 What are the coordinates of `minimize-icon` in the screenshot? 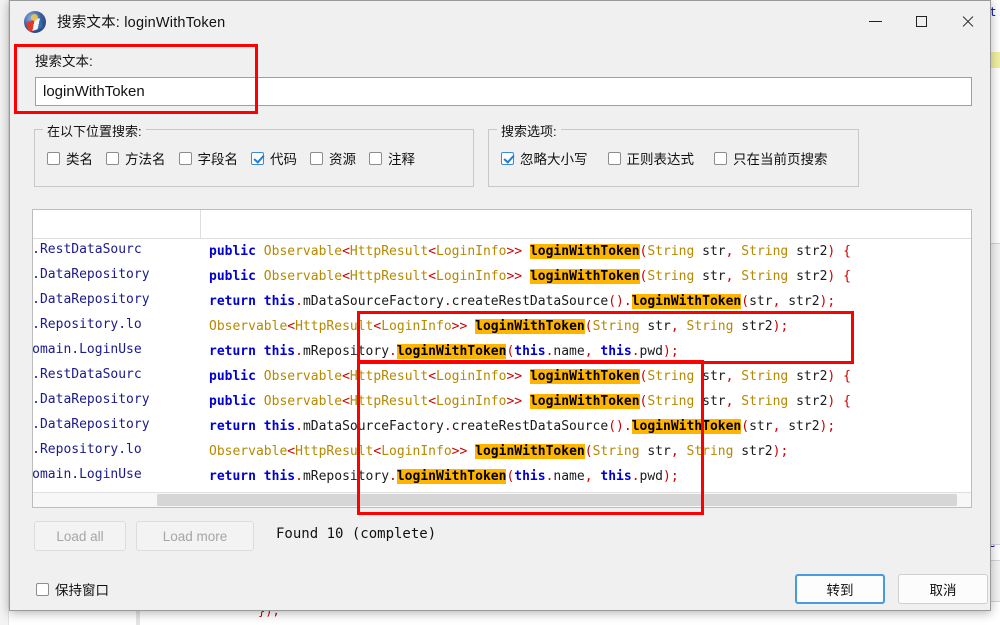 It's located at (875, 21).